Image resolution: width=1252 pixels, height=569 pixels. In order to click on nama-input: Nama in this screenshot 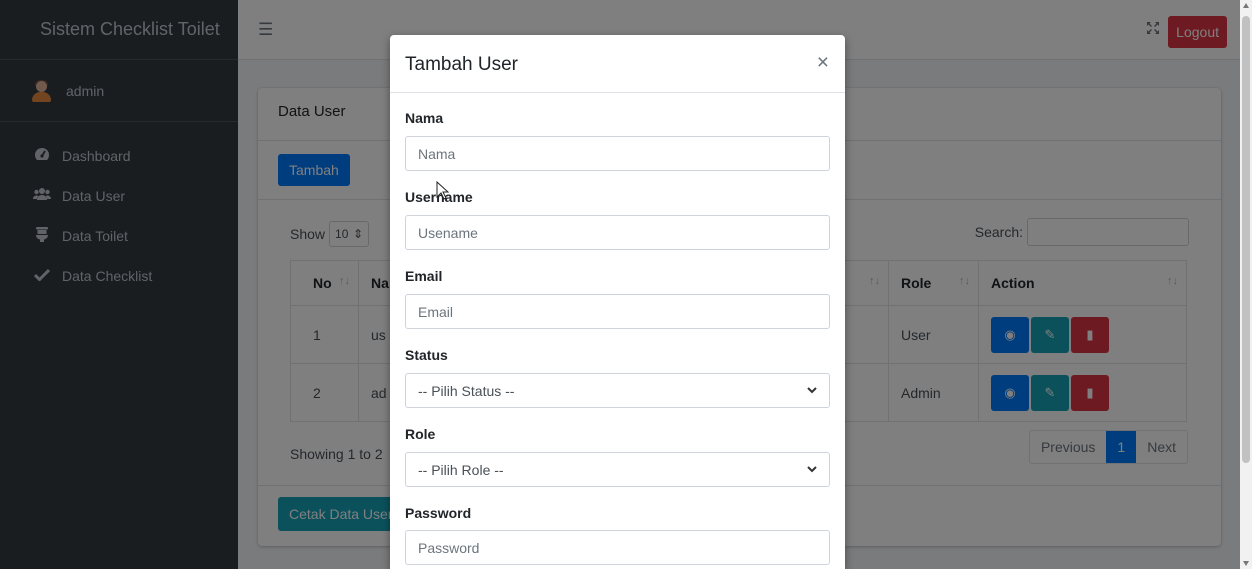, I will do `click(617, 153)`.